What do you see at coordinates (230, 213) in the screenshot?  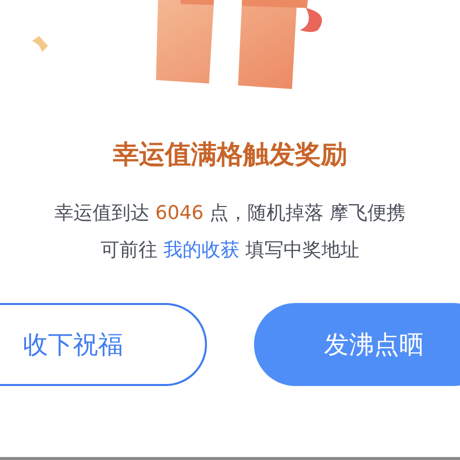 I see `reward-message: 幸运值到达 6046 点，随机掉落 摩飞便携` at bounding box center [230, 213].